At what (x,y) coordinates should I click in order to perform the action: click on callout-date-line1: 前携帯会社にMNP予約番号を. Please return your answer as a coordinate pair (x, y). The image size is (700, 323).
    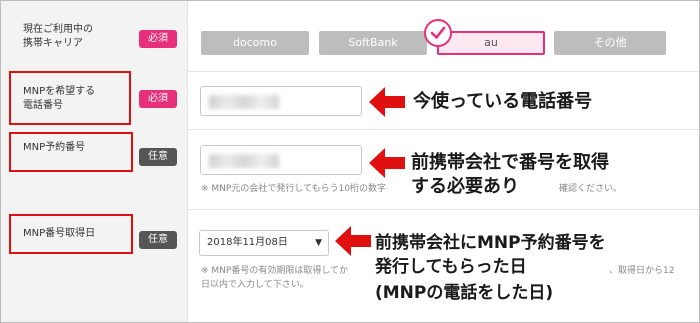
    Looking at the image, I should click on (490, 243).